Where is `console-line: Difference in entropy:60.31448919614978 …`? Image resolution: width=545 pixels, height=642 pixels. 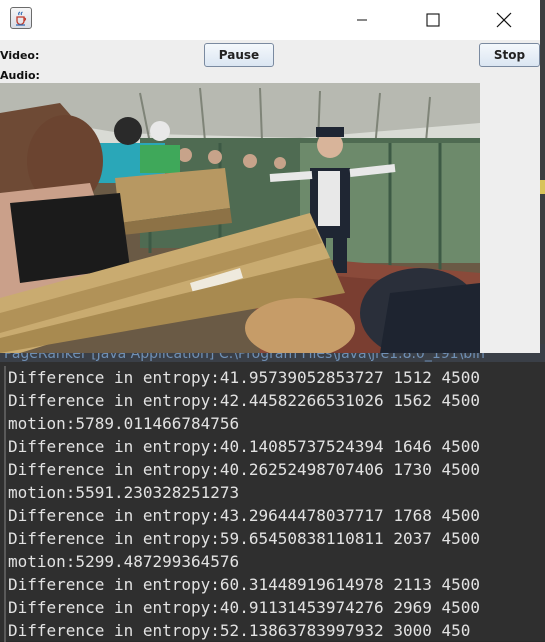 console-line: Difference in entropy:60.31448919614978 … is located at coordinates (244, 584).